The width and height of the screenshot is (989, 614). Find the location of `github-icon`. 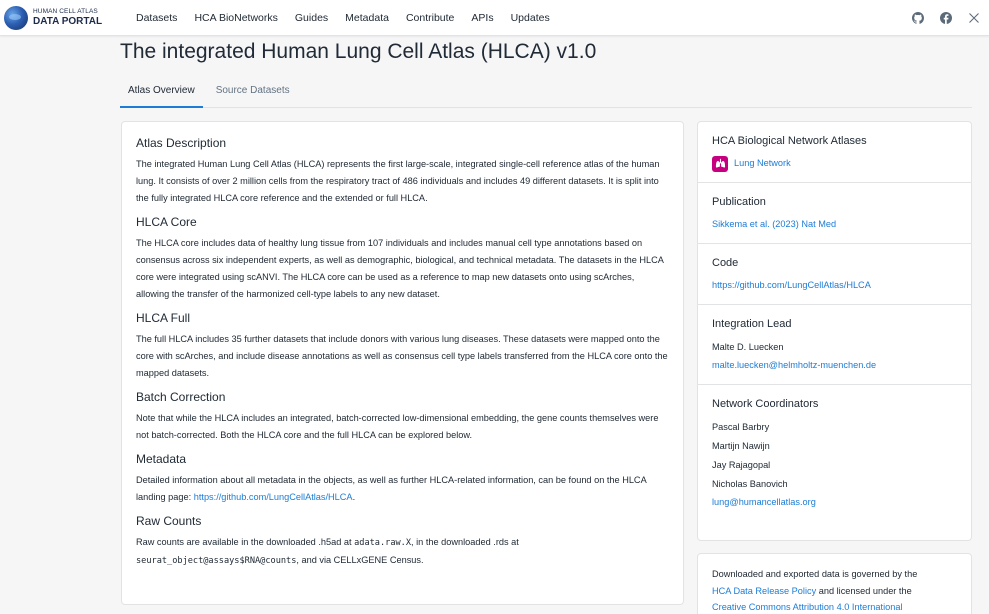

github-icon is located at coordinates (918, 18).